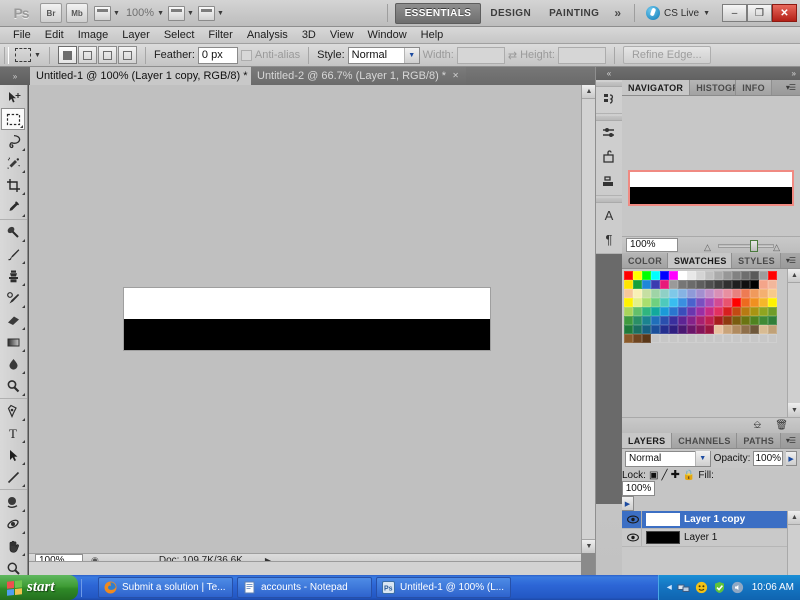  Describe the element at coordinates (713, 87) in the screenshot. I see `tab-histogram: HISTOGRAM` at that location.